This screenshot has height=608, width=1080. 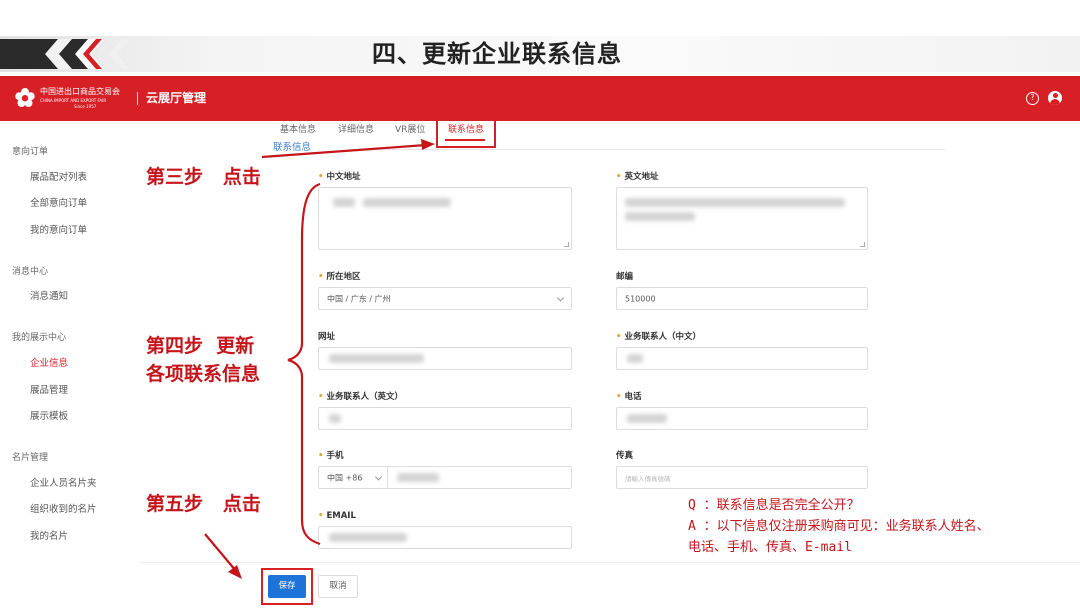 I want to click on cancel-button: 取消, so click(x=338, y=586).